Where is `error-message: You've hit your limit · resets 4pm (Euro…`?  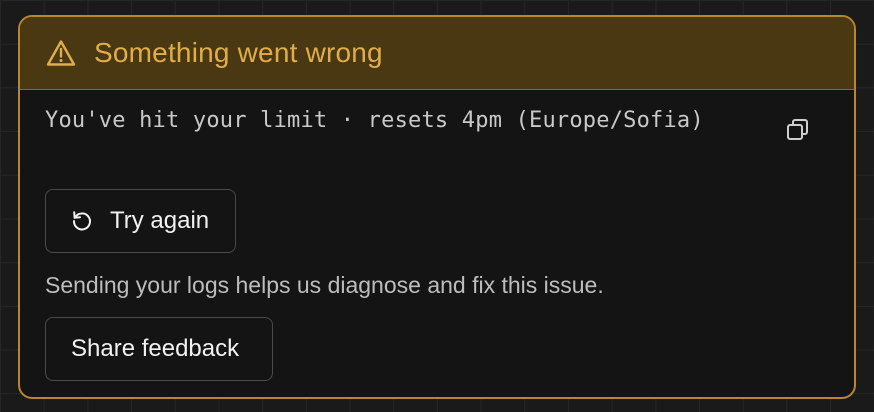
error-message: You've hit your limit · resets 4pm (Euro… is located at coordinates (374, 120).